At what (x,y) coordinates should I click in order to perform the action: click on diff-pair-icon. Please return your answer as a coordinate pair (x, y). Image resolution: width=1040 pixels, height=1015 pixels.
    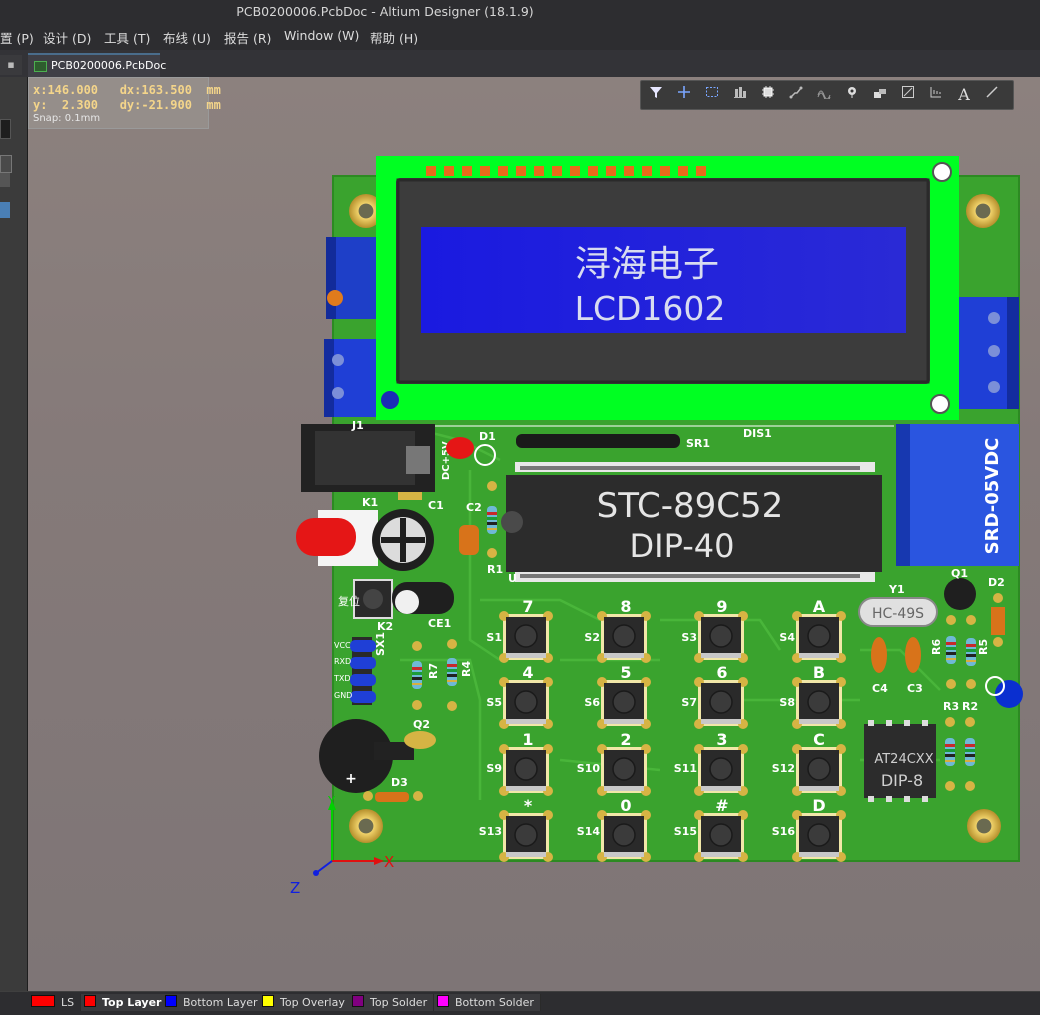
    Looking at the image, I should click on (824, 95).